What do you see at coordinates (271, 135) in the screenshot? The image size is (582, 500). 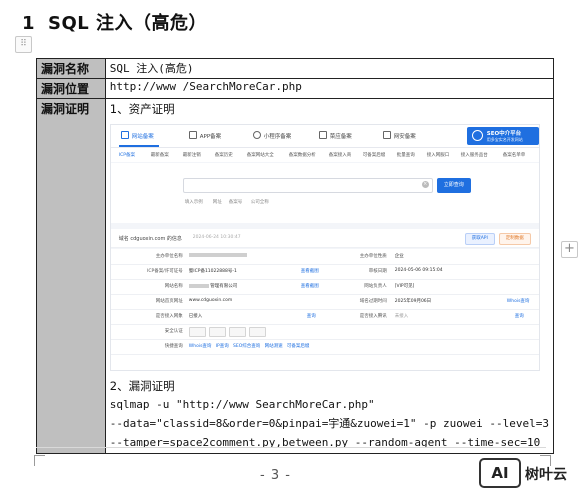 I see `tab-miniprogram-filing: 小程序备案` at bounding box center [271, 135].